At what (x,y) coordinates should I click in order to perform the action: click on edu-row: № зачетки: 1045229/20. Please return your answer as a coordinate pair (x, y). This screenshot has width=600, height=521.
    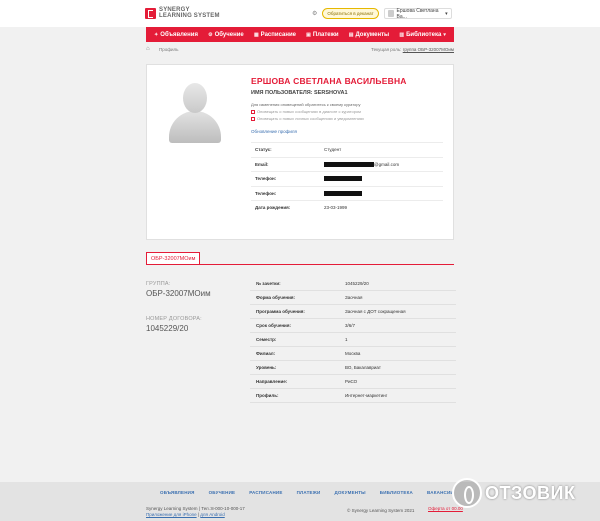
    Looking at the image, I should click on (353, 284).